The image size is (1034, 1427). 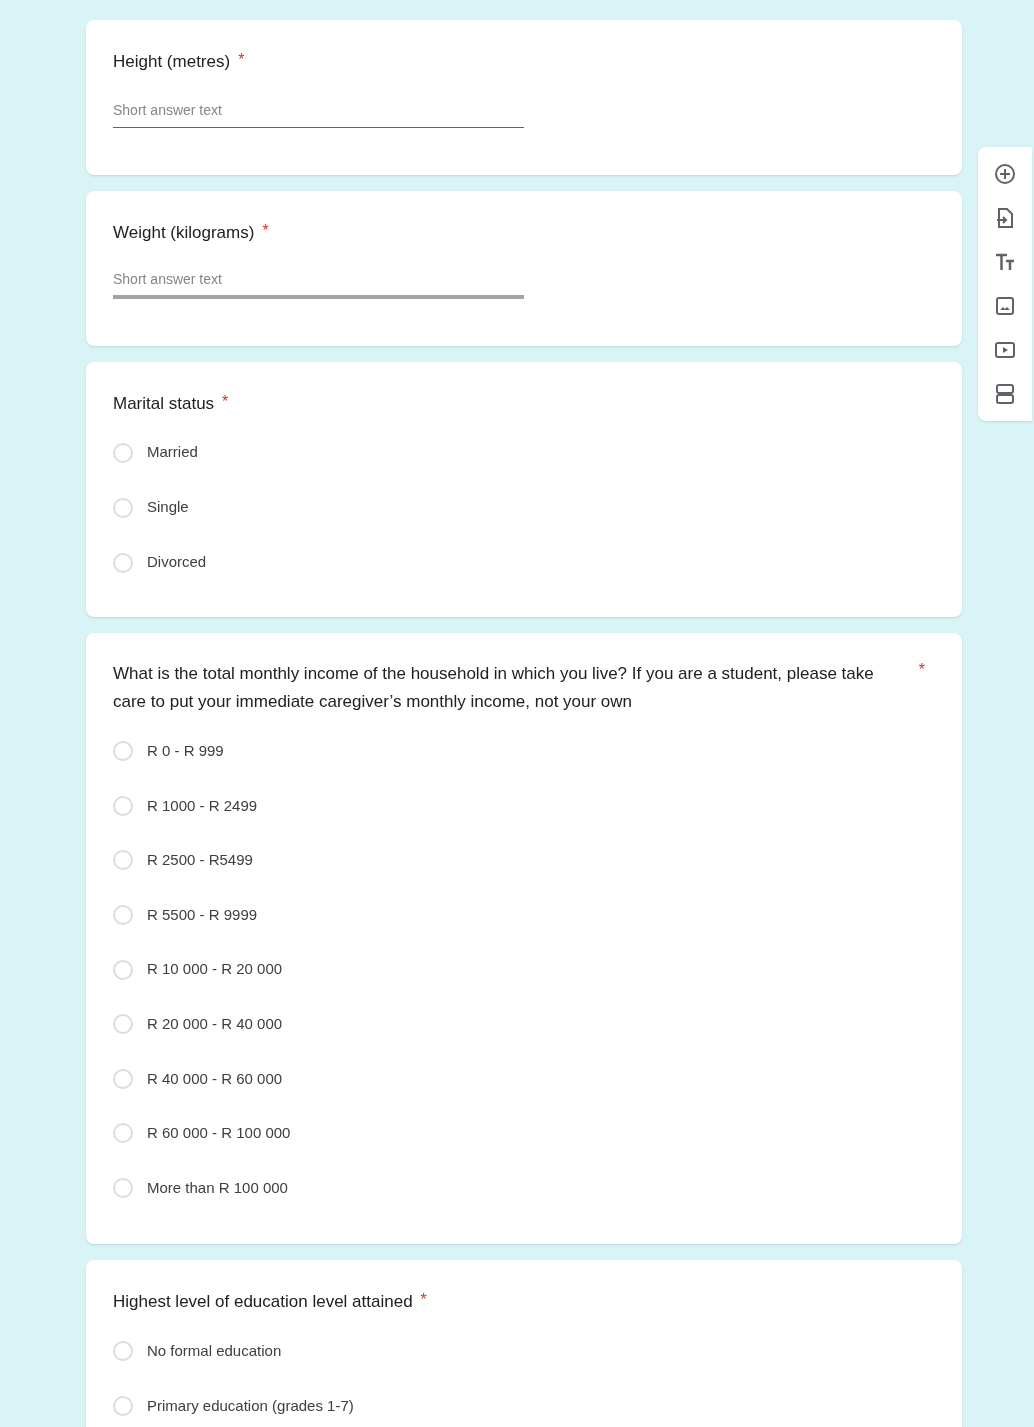 What do you see at coordinates (172, 452) in the screenshot?
I see `option-label: Married` at bounding box center [172, 452].